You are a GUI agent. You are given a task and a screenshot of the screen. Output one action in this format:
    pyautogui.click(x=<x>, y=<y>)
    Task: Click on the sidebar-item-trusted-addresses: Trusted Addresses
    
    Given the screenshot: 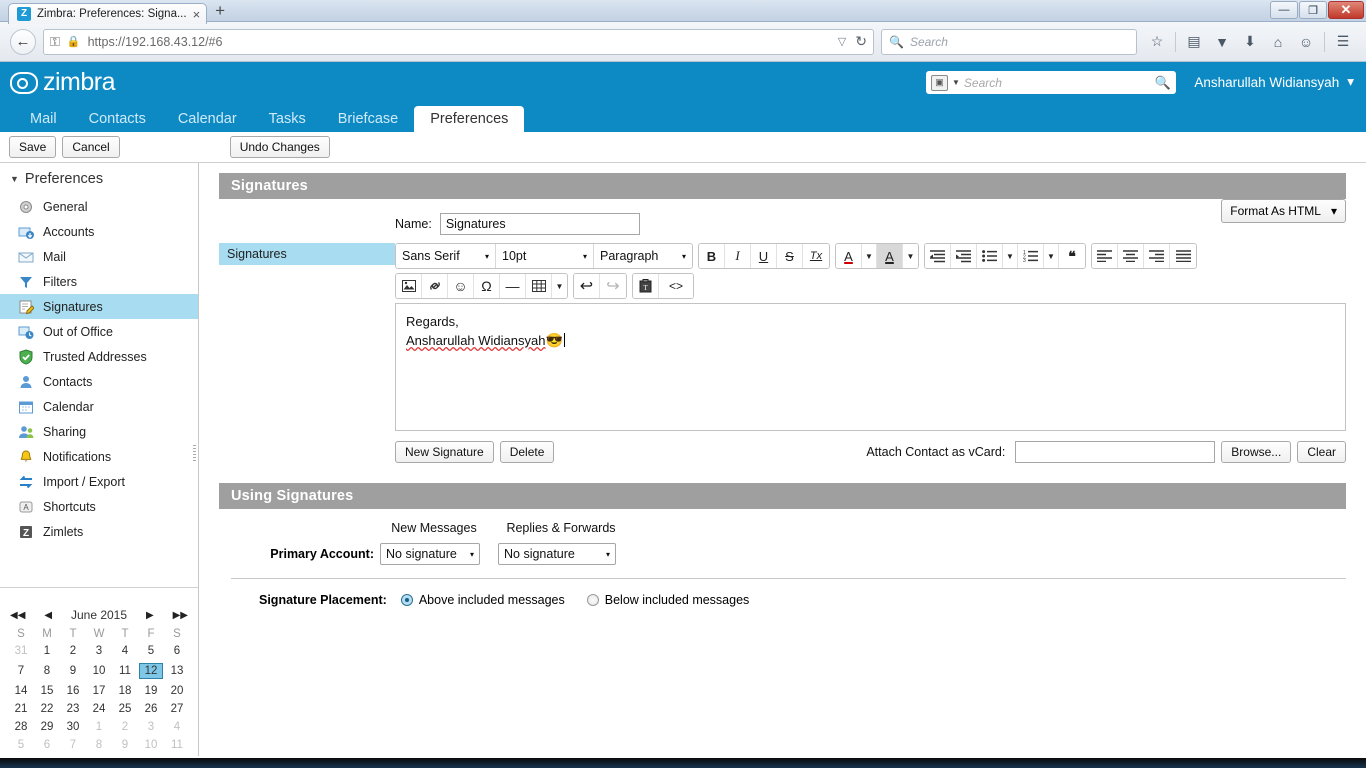 What is the action you would take?
    pyautogui.click(x=99, y=356)
    